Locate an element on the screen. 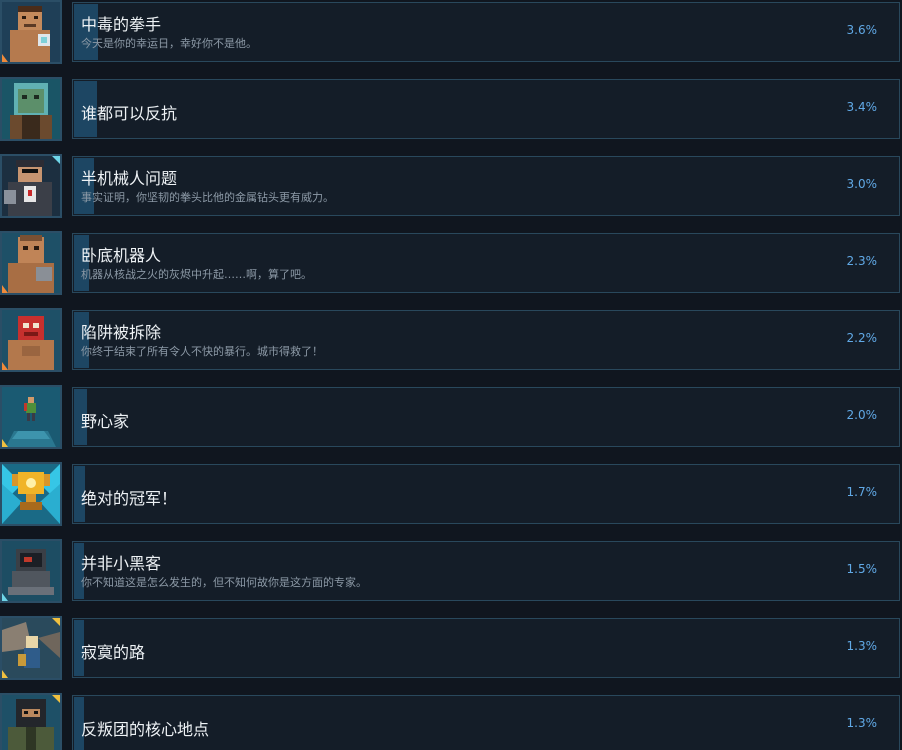 This screenshot has height=750, width=902. achievement-title: 绝对的冠军！ is located at coordinates (129, 498).